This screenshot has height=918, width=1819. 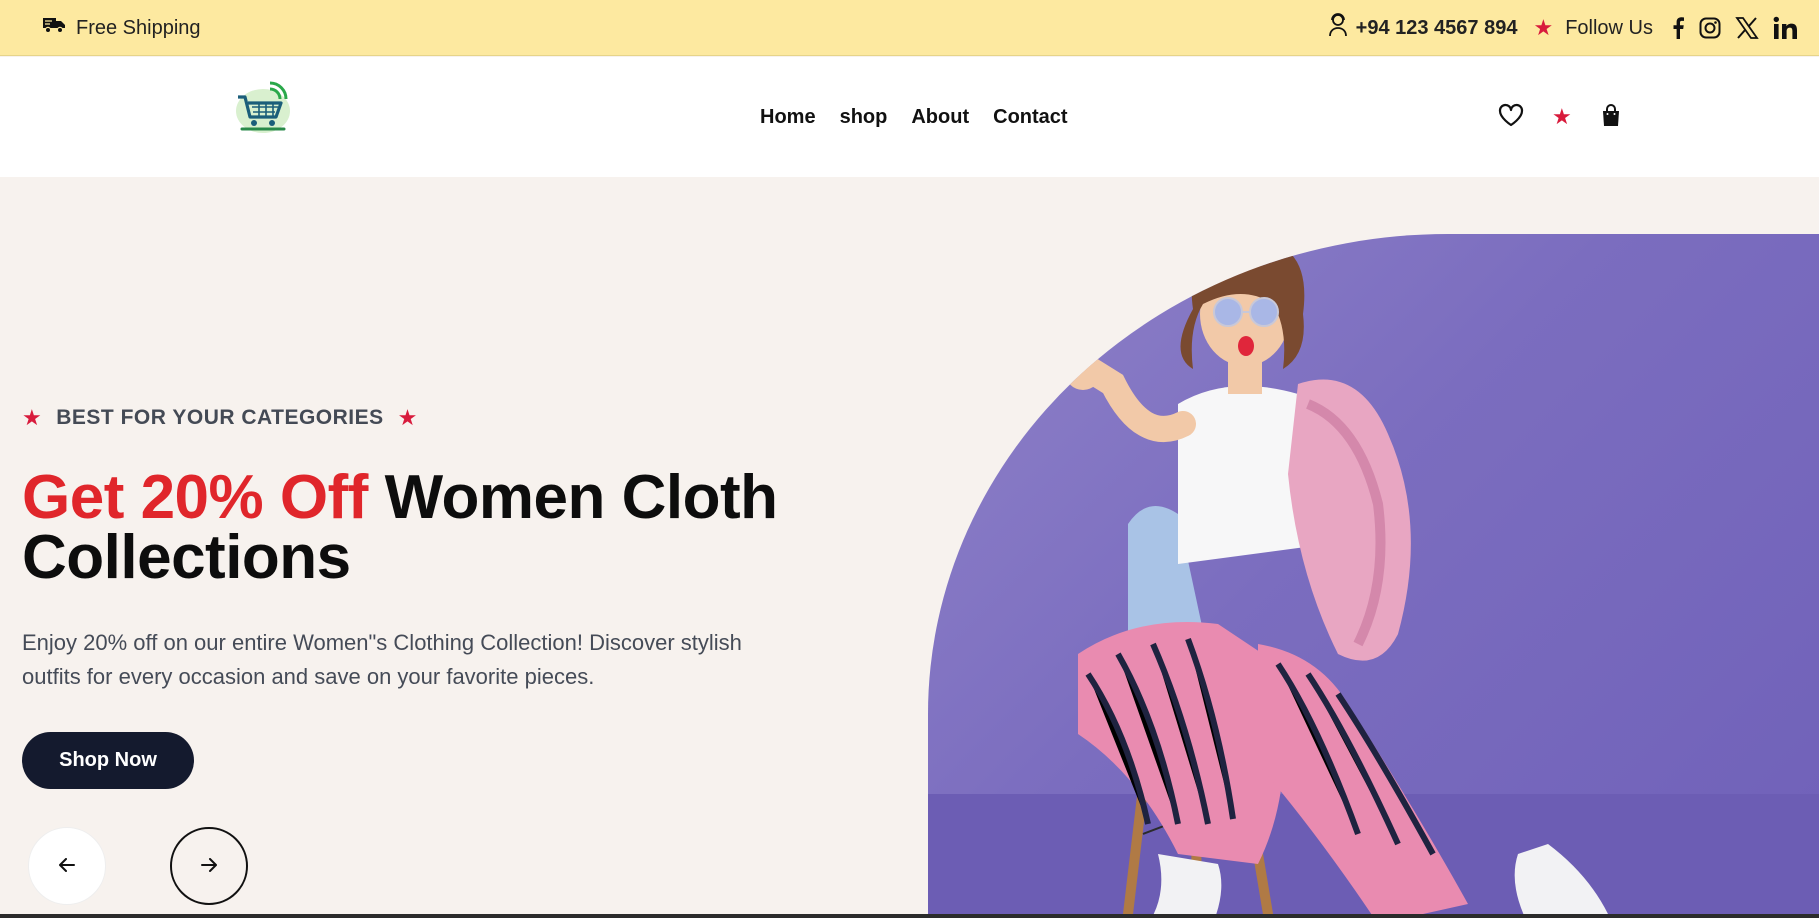 I want to click on truck-icon, so click(x=54, y=28).